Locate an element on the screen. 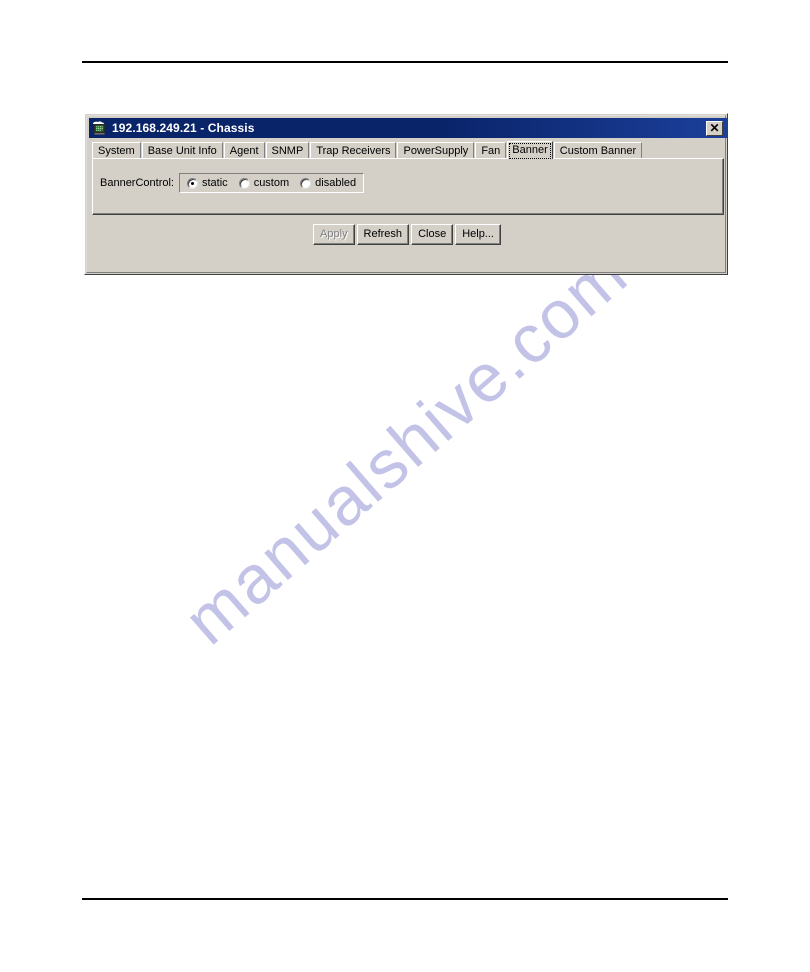 The height and width of the screenshot is (972, 810). tab-label: Fan is located at coordinates (491, 151).